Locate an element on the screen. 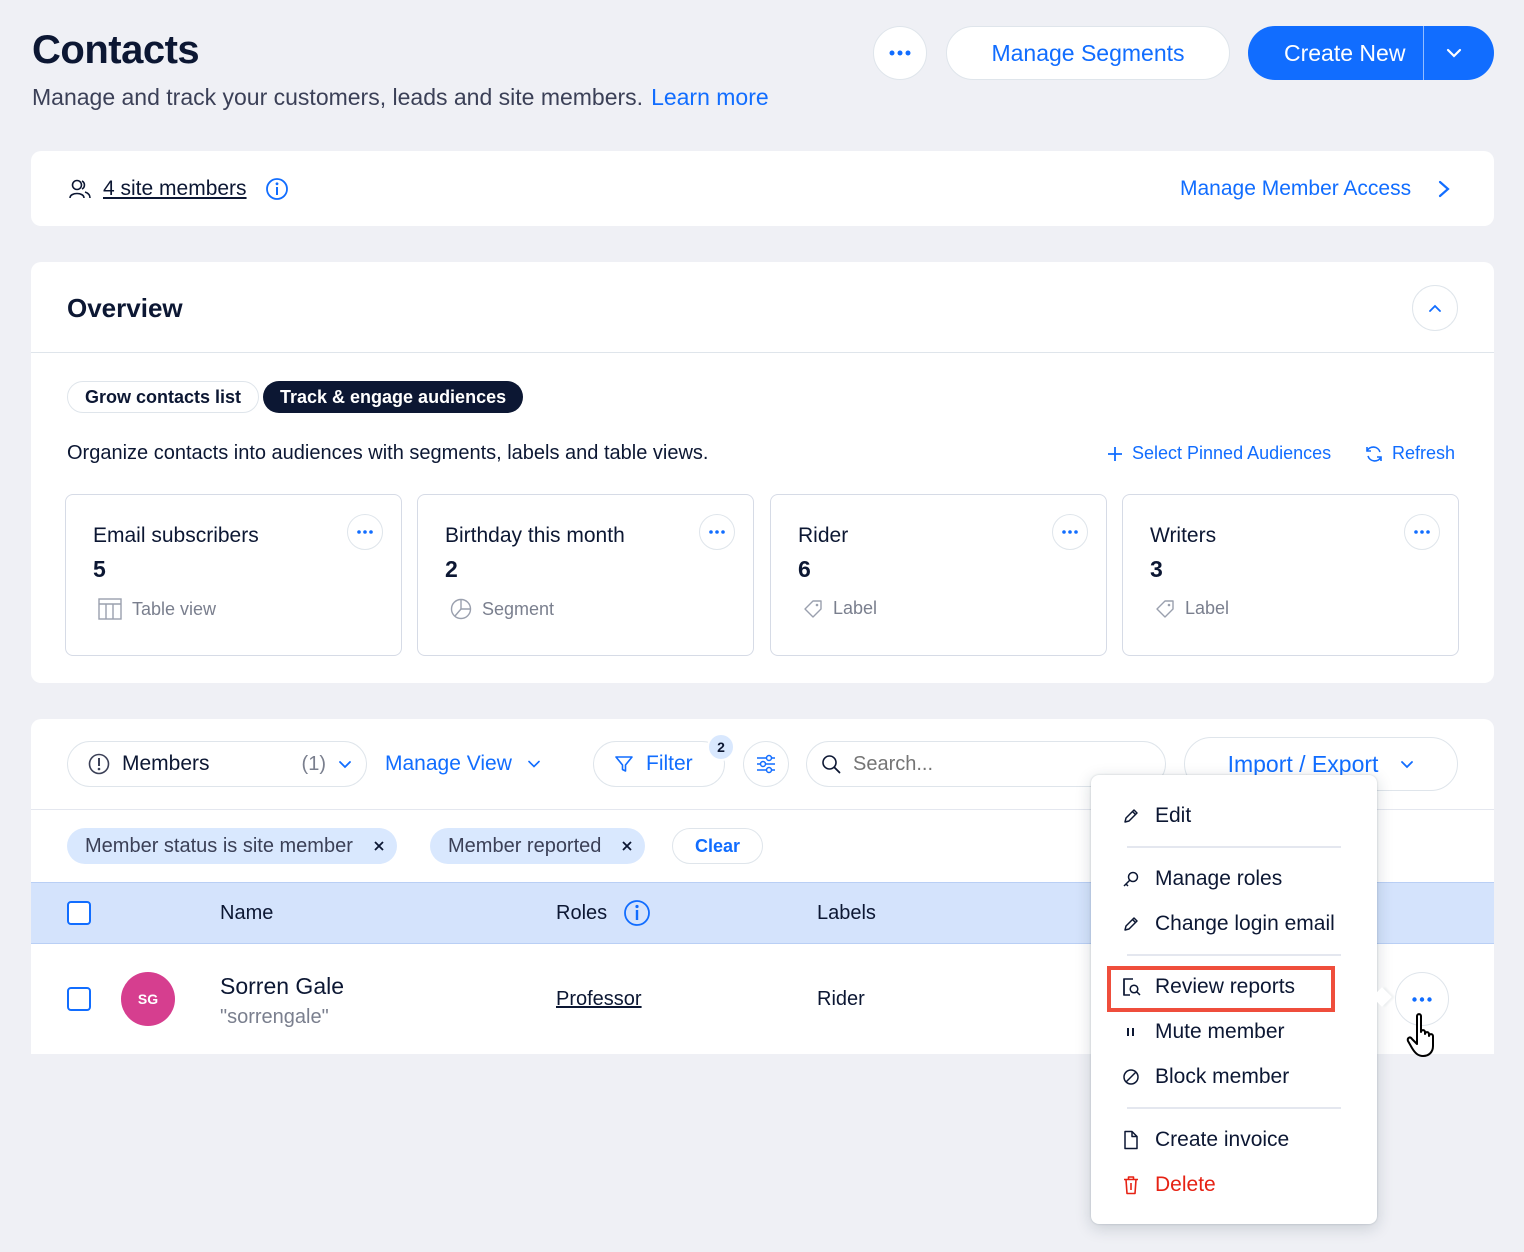 The width and height of the screenshot is (1524, 1252). table-icon is located at coordinates (110, 609).